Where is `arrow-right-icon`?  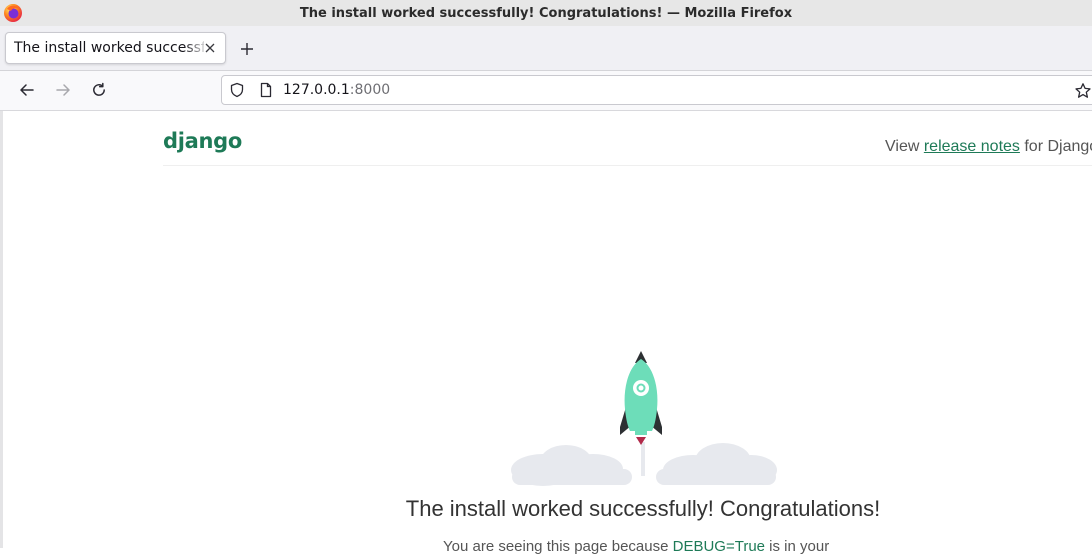
arrow-right-icon is located at coordinates (63, 90).